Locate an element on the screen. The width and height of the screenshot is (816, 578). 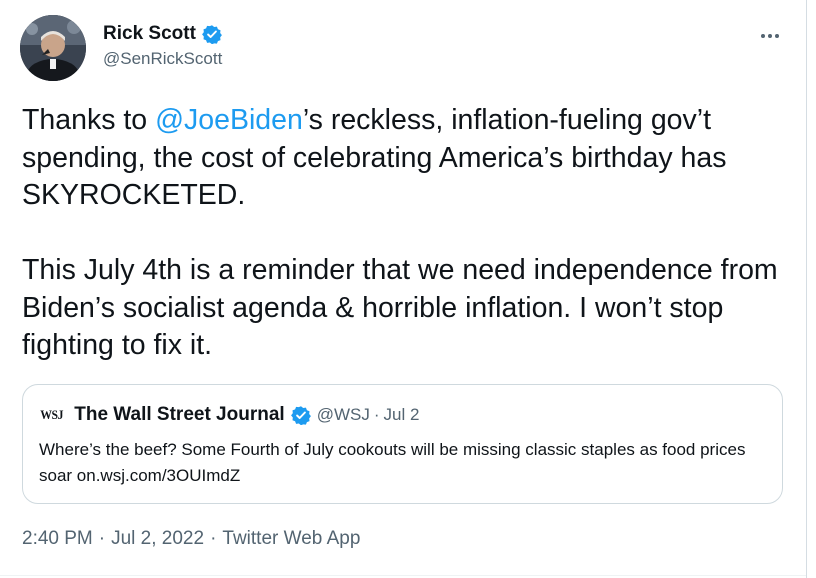
quoted-tweet-header: WSJ The Wall Street Journal @WSJ · Jul 2 is located at coordinates (229, 415).